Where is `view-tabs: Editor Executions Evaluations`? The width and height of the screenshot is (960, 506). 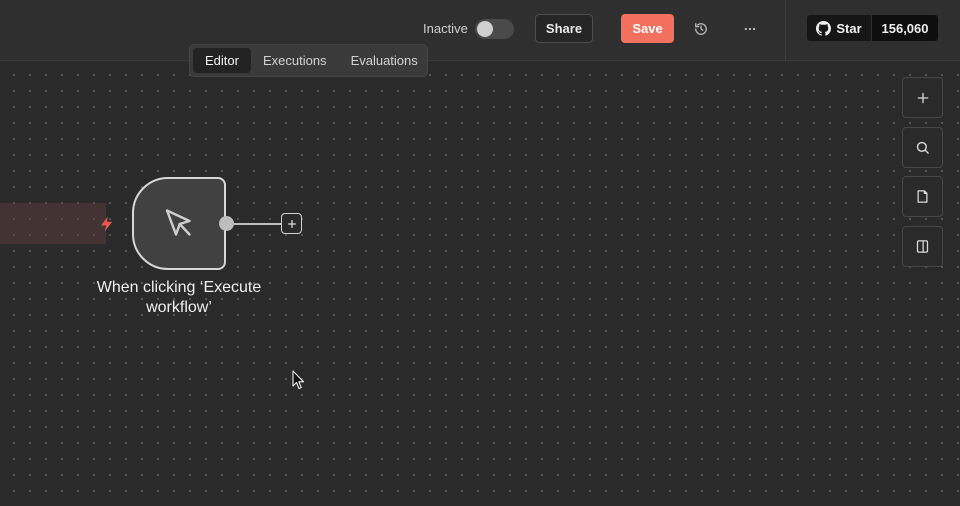
view-tabs: Editor Executions Evaluations is located at coordinates (308, 60).